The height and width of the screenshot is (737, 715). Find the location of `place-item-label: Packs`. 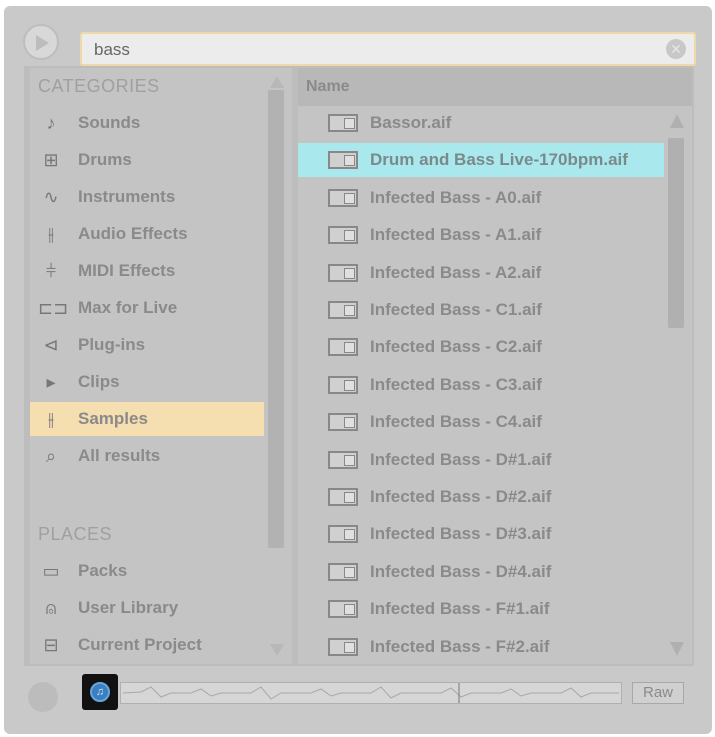

place-item-label: Packs is located at coordinates (103, 570).